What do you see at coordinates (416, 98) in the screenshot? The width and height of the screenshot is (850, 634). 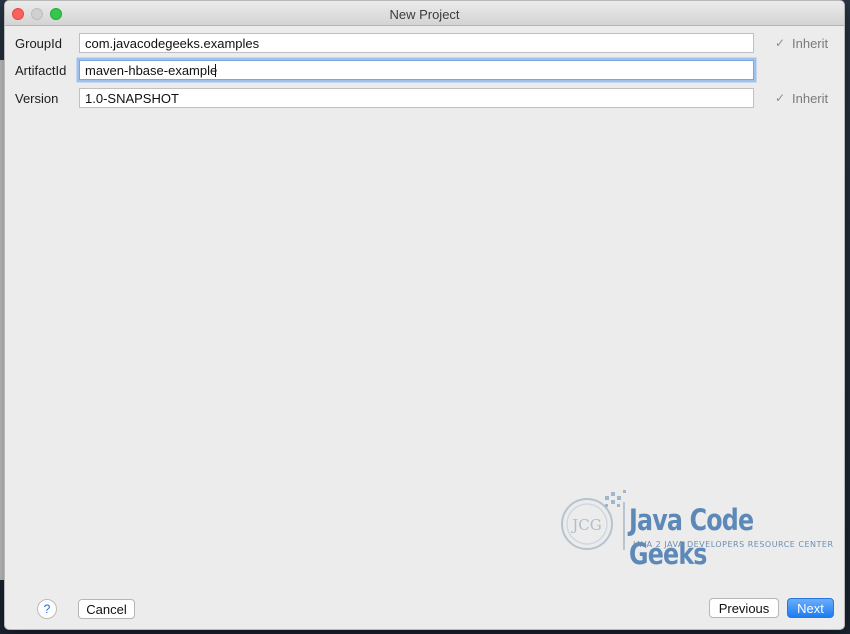 I see `version-input` at bounding box center [416, 98].